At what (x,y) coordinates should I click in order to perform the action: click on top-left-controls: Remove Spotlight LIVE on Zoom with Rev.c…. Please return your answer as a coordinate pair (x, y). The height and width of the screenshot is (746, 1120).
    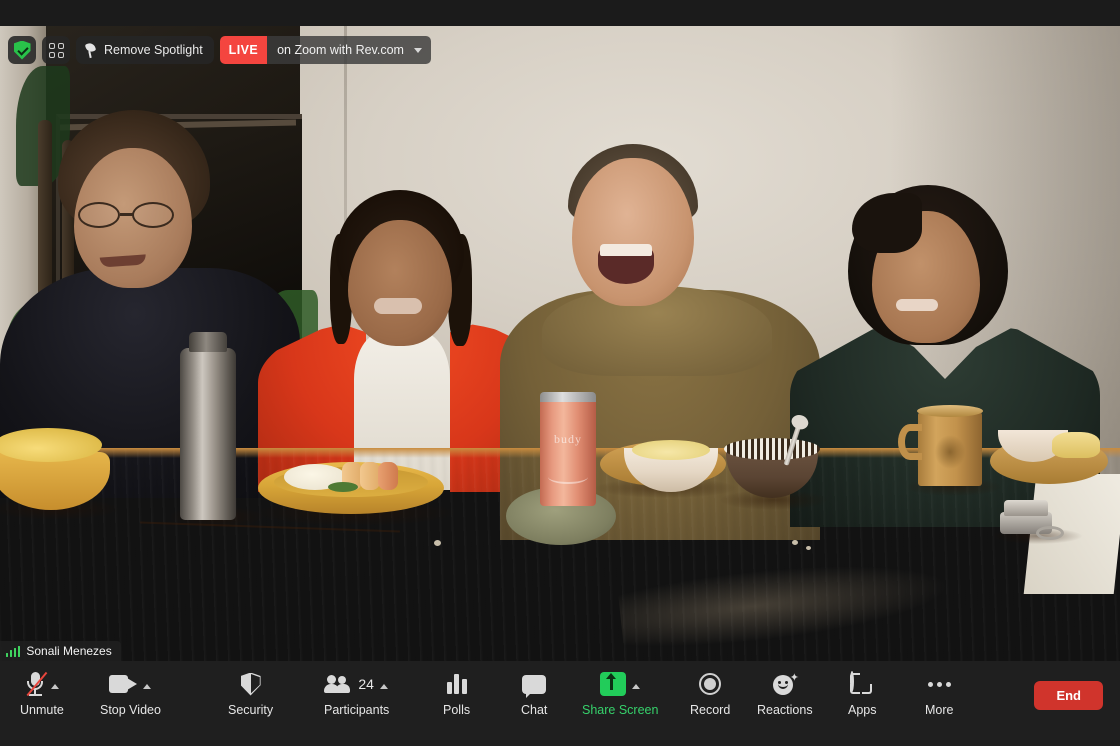
    Looking at the image, I should click on (219, 50).